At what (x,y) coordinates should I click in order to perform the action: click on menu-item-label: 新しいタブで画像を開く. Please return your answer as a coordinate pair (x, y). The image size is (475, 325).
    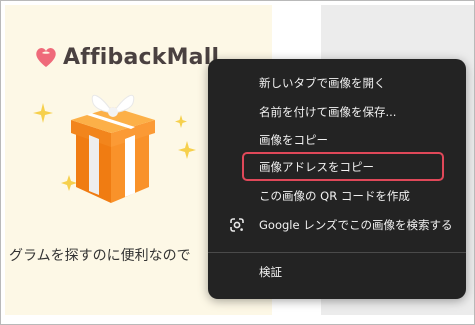
    Looking at the image, I should click on (322, 83).